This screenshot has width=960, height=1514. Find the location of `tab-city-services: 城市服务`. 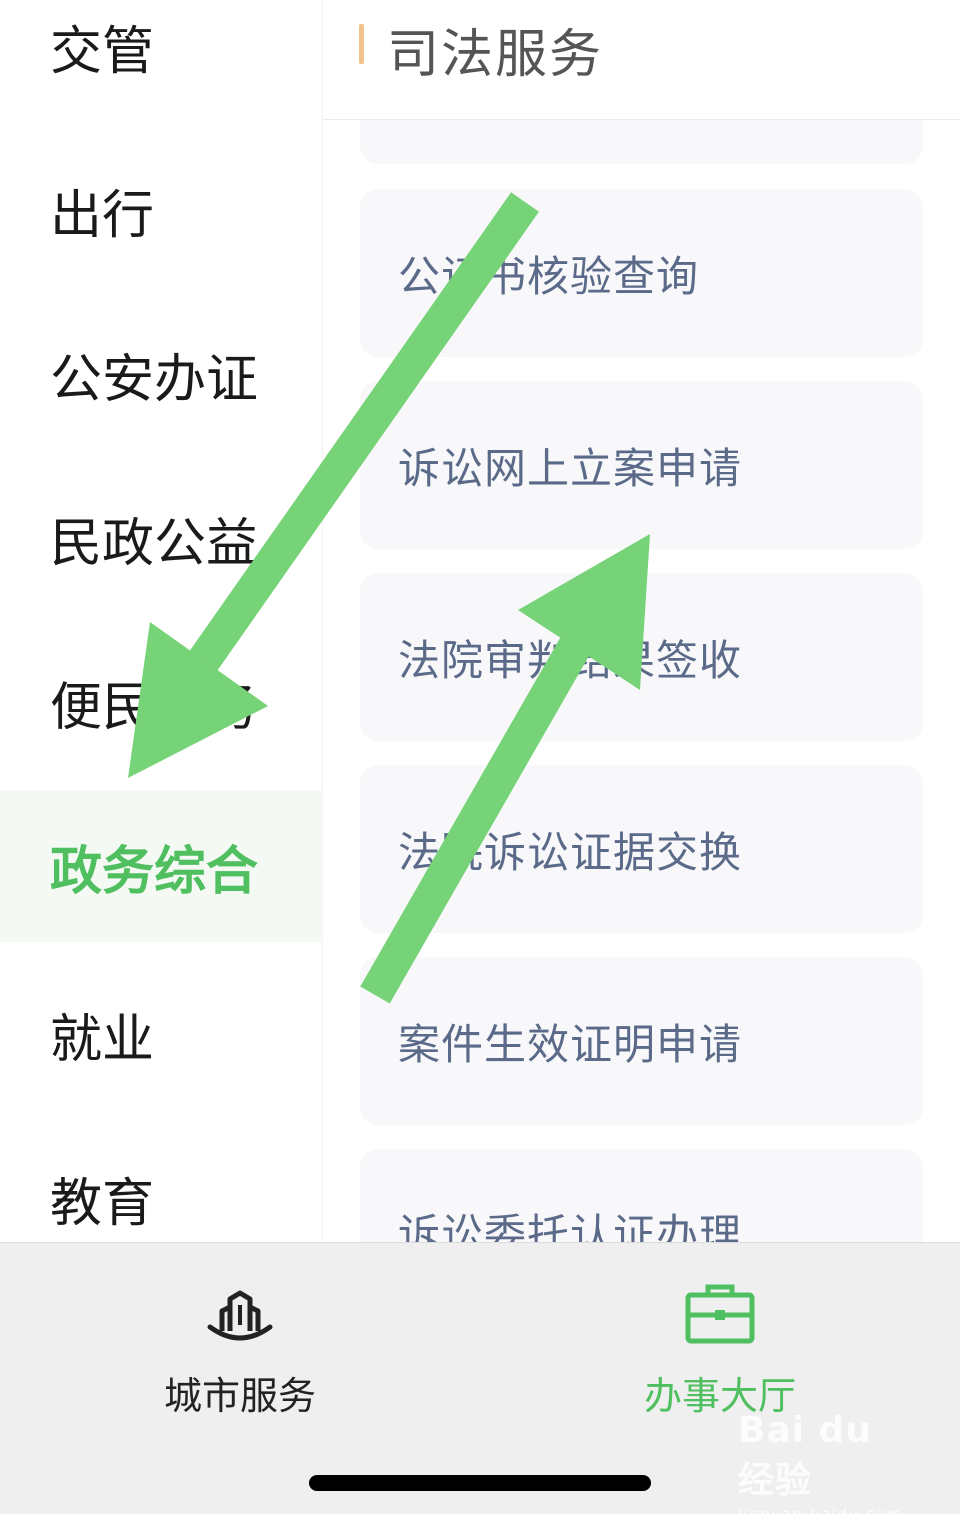

tab-city-services: 城市服务 is located at coordinates (240, 1346).